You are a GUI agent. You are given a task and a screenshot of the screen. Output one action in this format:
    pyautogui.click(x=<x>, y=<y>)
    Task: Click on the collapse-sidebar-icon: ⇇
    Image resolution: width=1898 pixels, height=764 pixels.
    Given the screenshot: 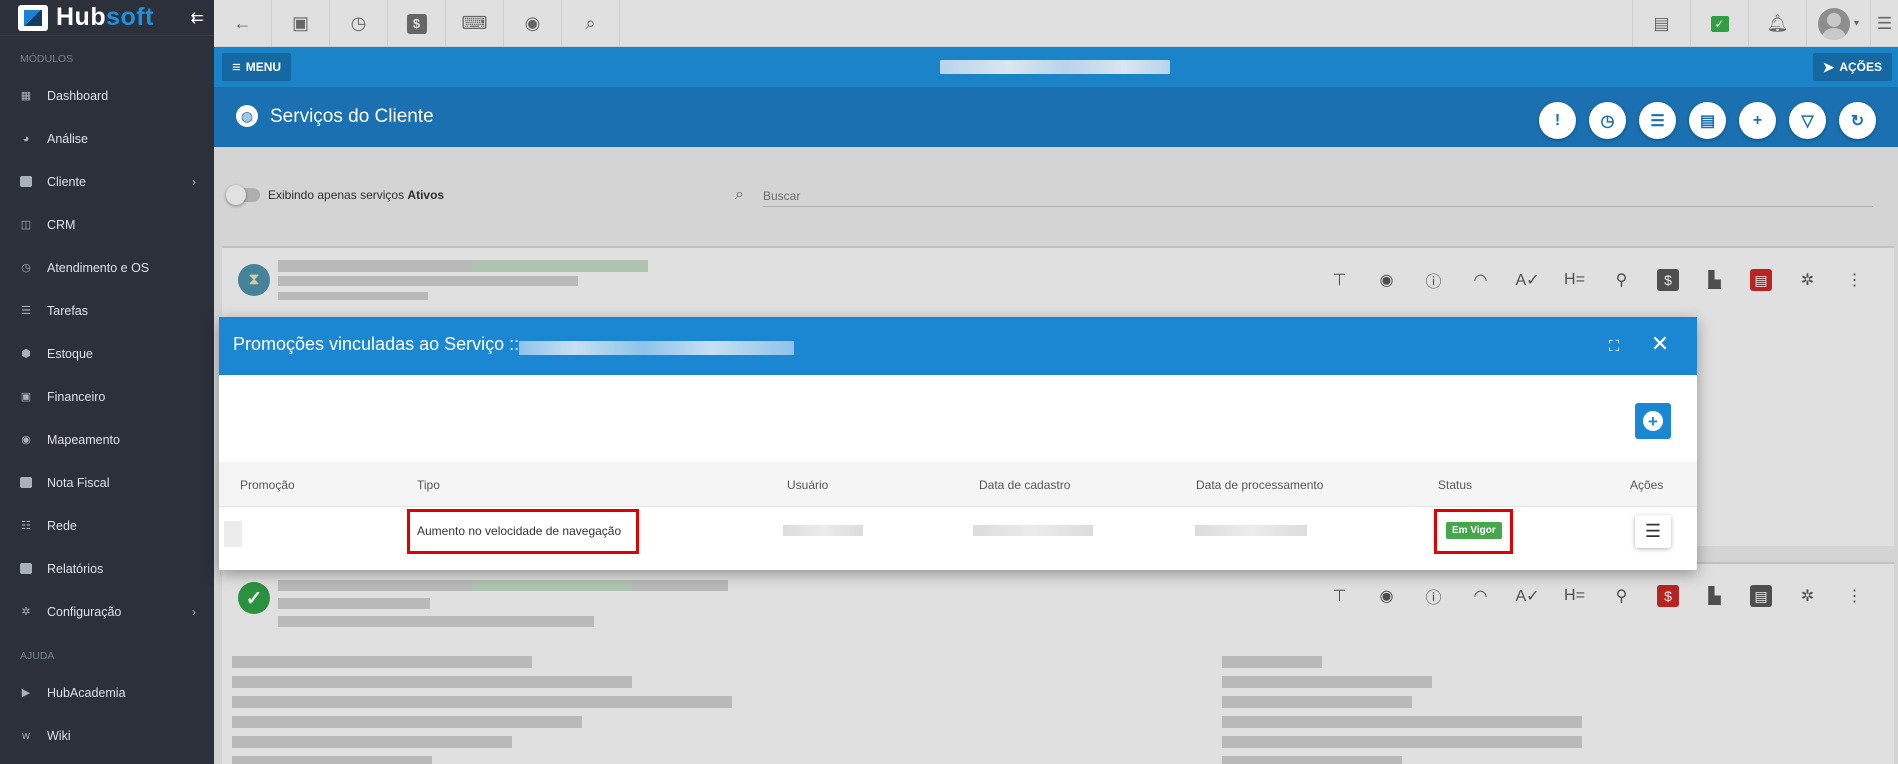 What is the action you would take?
    pyautogui.click(x=197, y=18)
    